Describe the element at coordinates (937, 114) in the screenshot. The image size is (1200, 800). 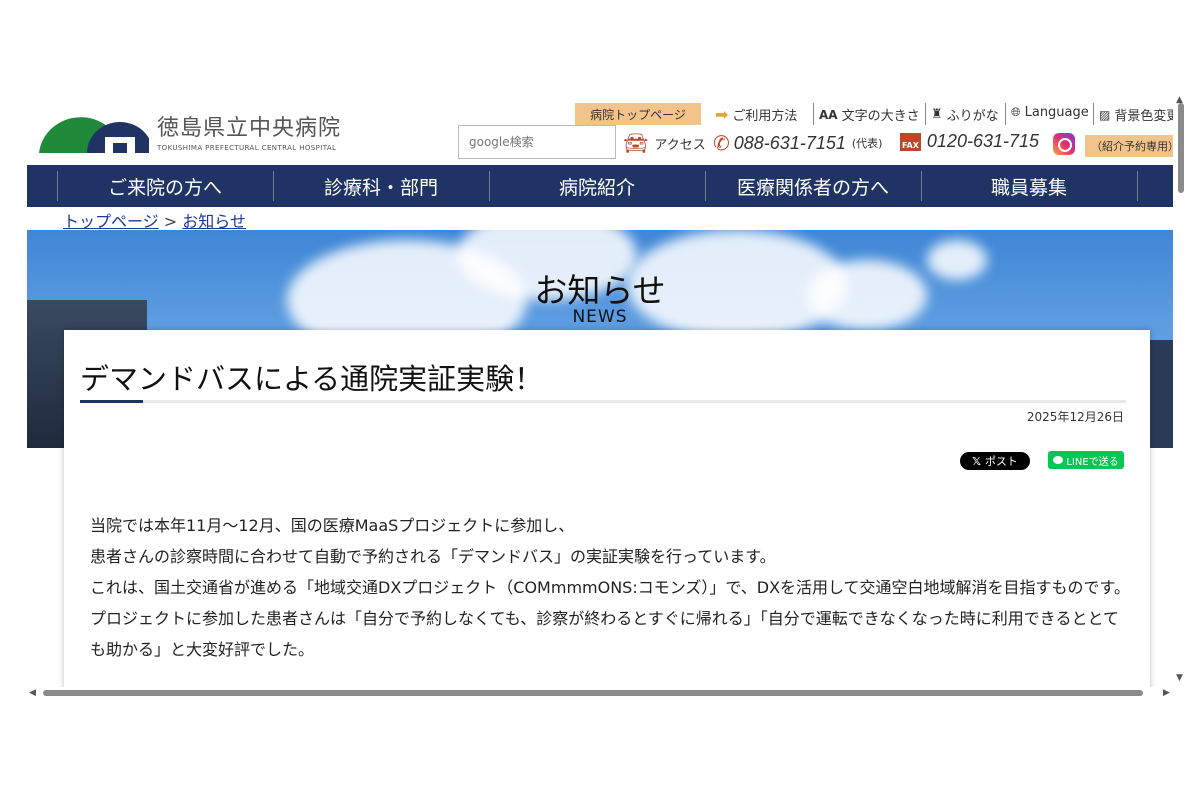
I see `furigana-icon: ♜` at that location.